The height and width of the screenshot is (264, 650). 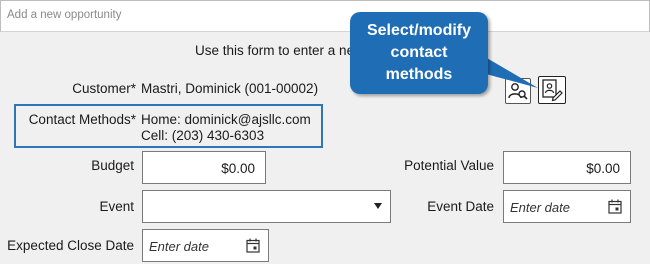 I want to click on help-callout: Select/modify contact methods, so click(x=419, y=53).